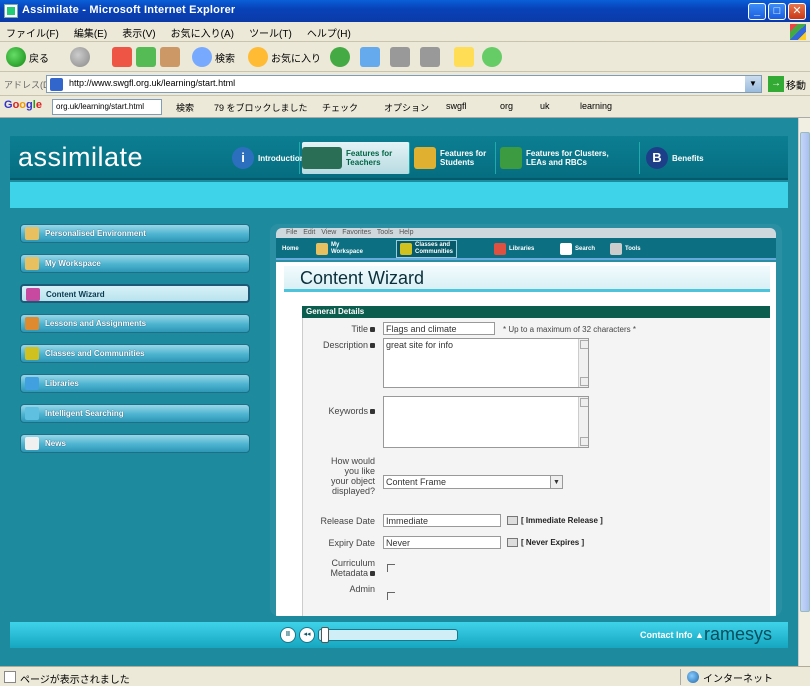 This screenshot has height=686, width=810. I want to click on google-term-org: org, so click(506, 106).